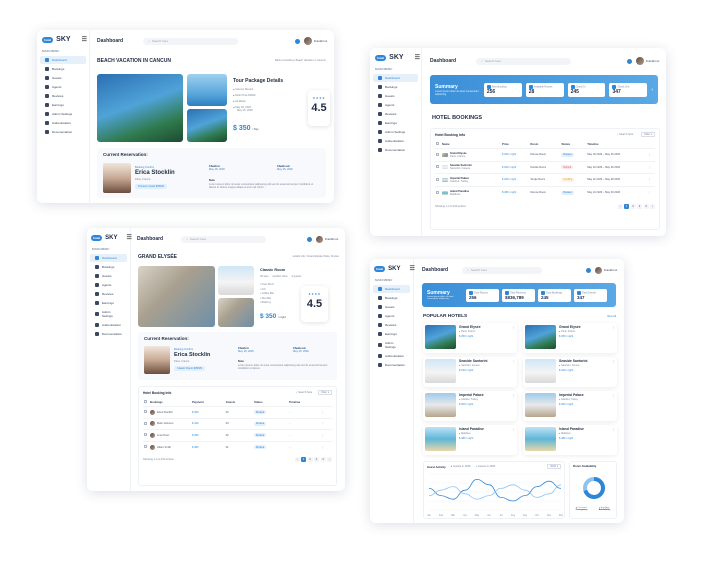  I want to click on table-row: Erica Stocklin $ 350 02 Booked — ⋮, so click(237, 412).